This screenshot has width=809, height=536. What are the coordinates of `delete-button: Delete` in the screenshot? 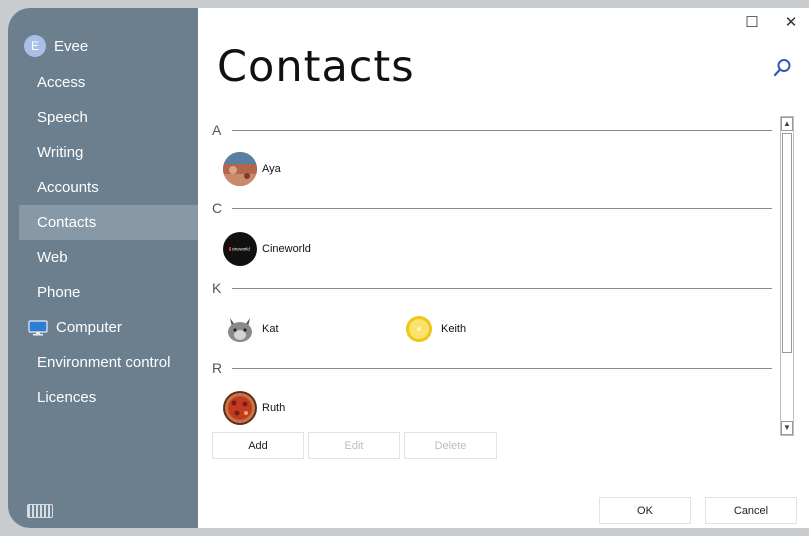 It's located at (450, 445).